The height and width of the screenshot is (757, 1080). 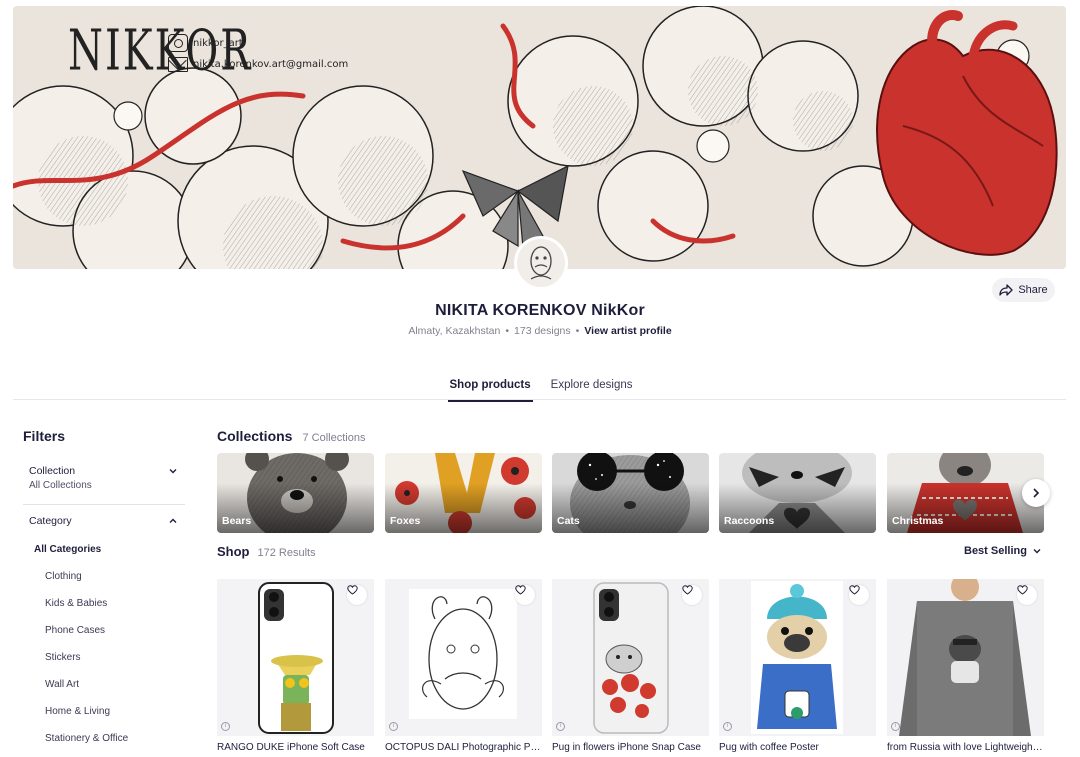 I want to click on tabs-divider, so click(x=539, y=399).